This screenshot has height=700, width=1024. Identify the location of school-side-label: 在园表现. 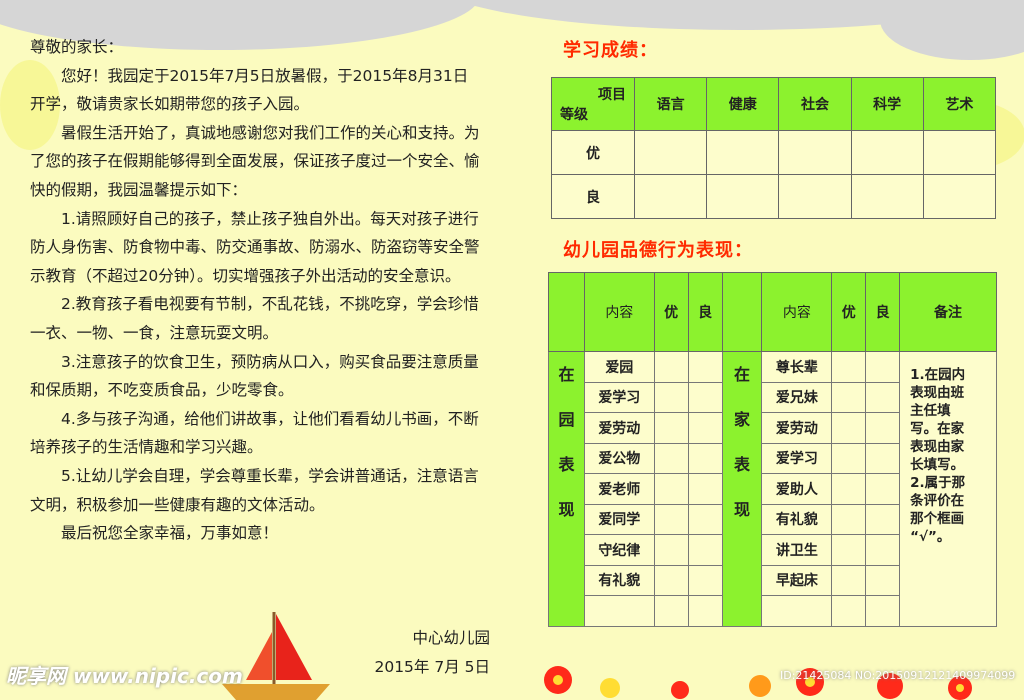
(566, 489).